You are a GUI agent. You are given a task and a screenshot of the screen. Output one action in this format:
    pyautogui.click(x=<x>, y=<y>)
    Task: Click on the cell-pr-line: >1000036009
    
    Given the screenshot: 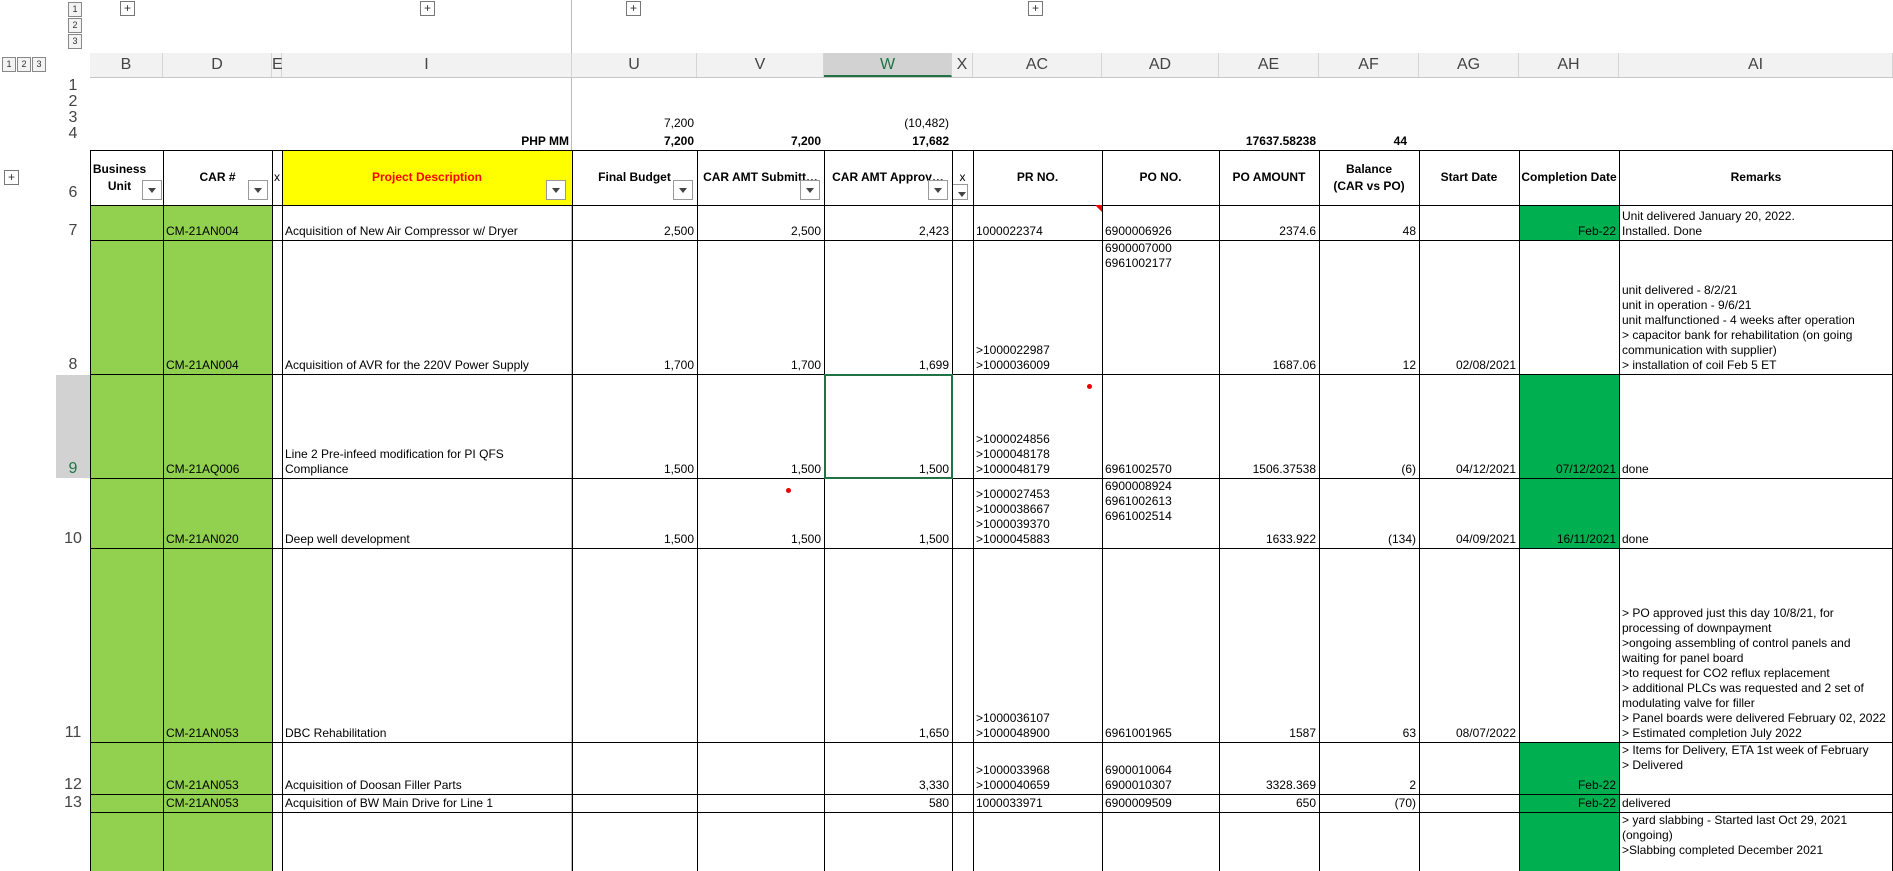 What is the action you would take?
    pyautogui.click(x=1037, y=365)
    